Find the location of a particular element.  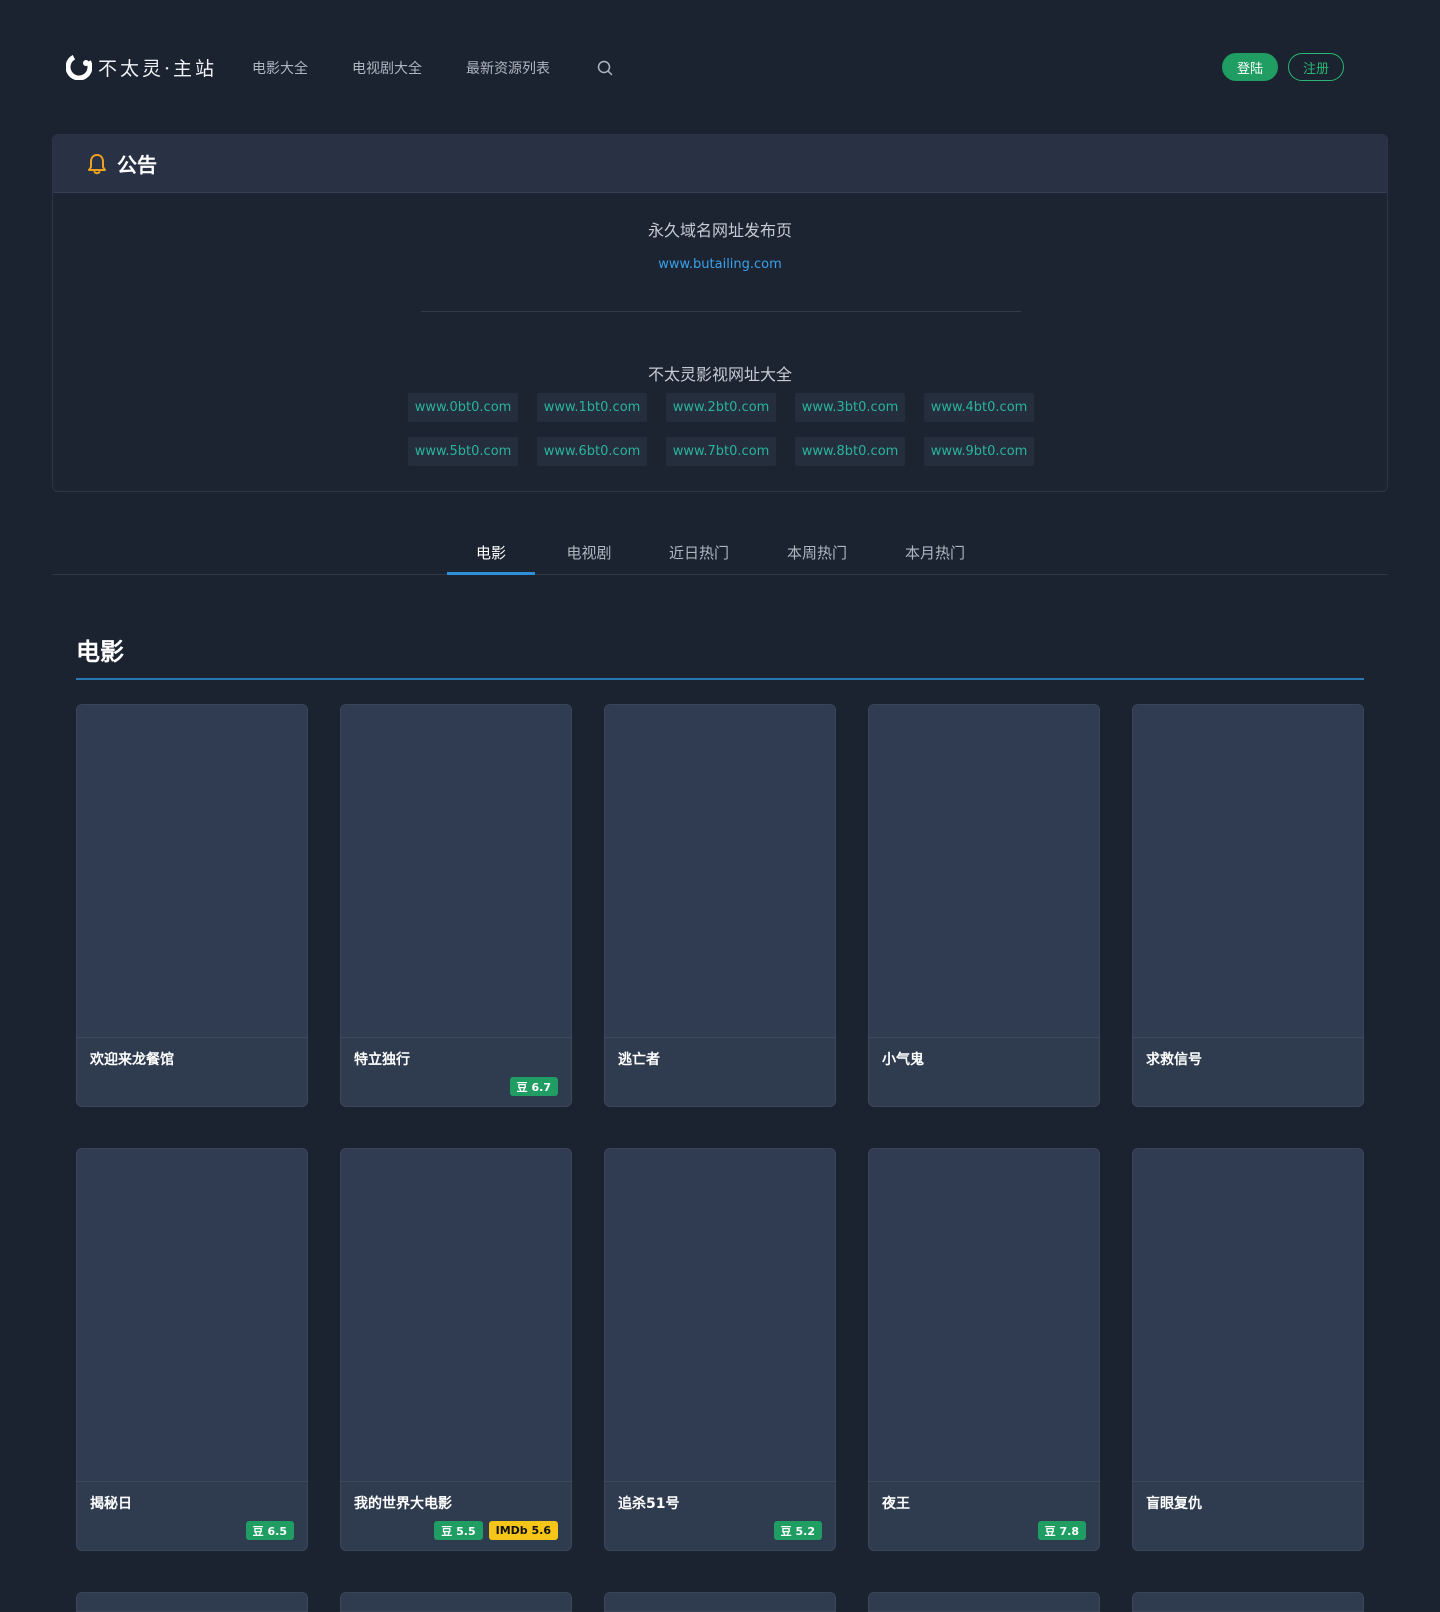

movie-card: 追杀51号 豆 5.2 is located at coordinates (720, 1349).